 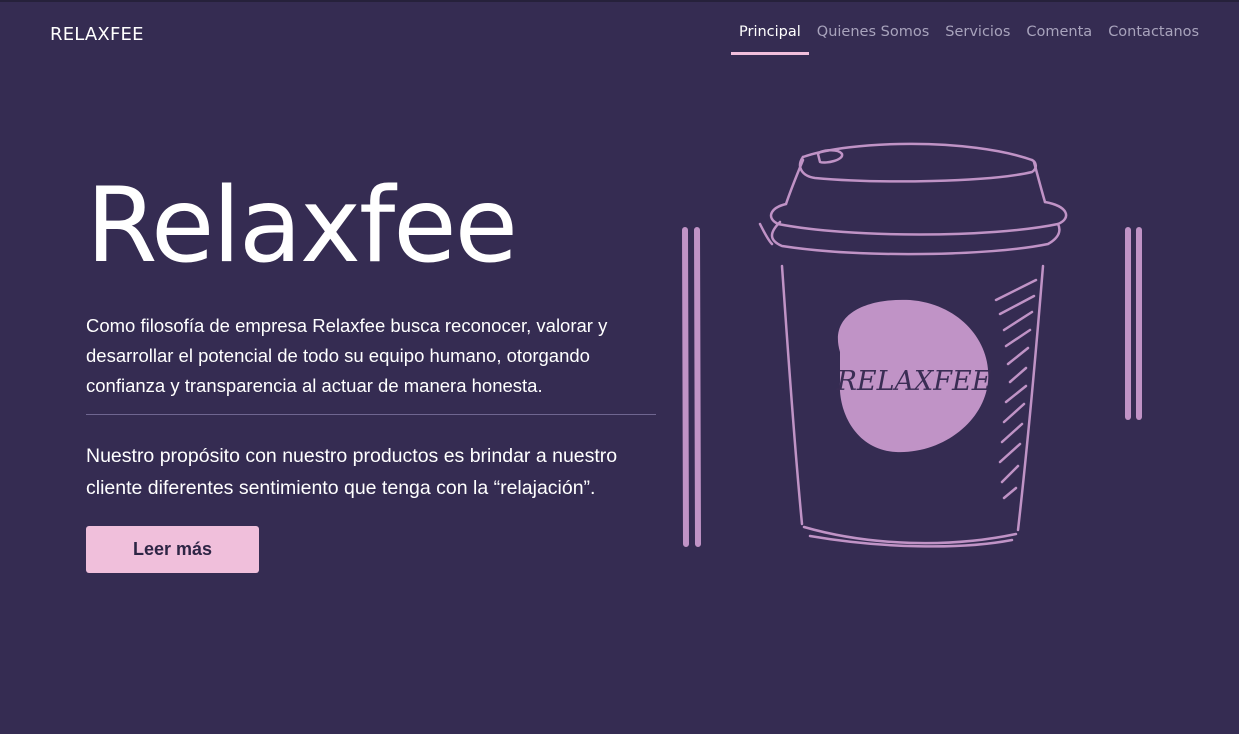 I want to click on nav-item-quienes-somos: Quienes Somos, so click(x=873, y=39).